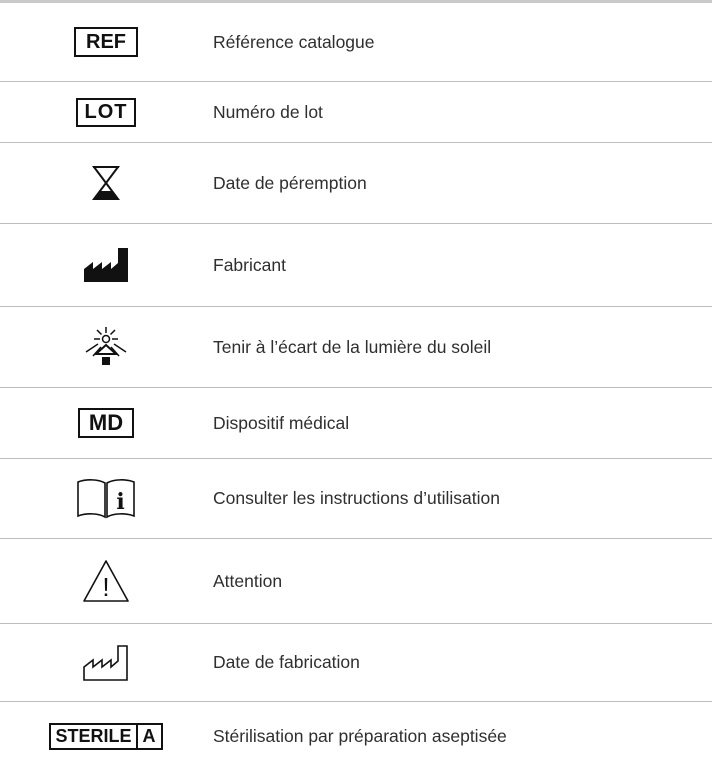 The image size is (712, 770). Describe the element at coordinates (106, 736) in the screenshot. I see `sterile-a-icon: STERILE A` at that location.